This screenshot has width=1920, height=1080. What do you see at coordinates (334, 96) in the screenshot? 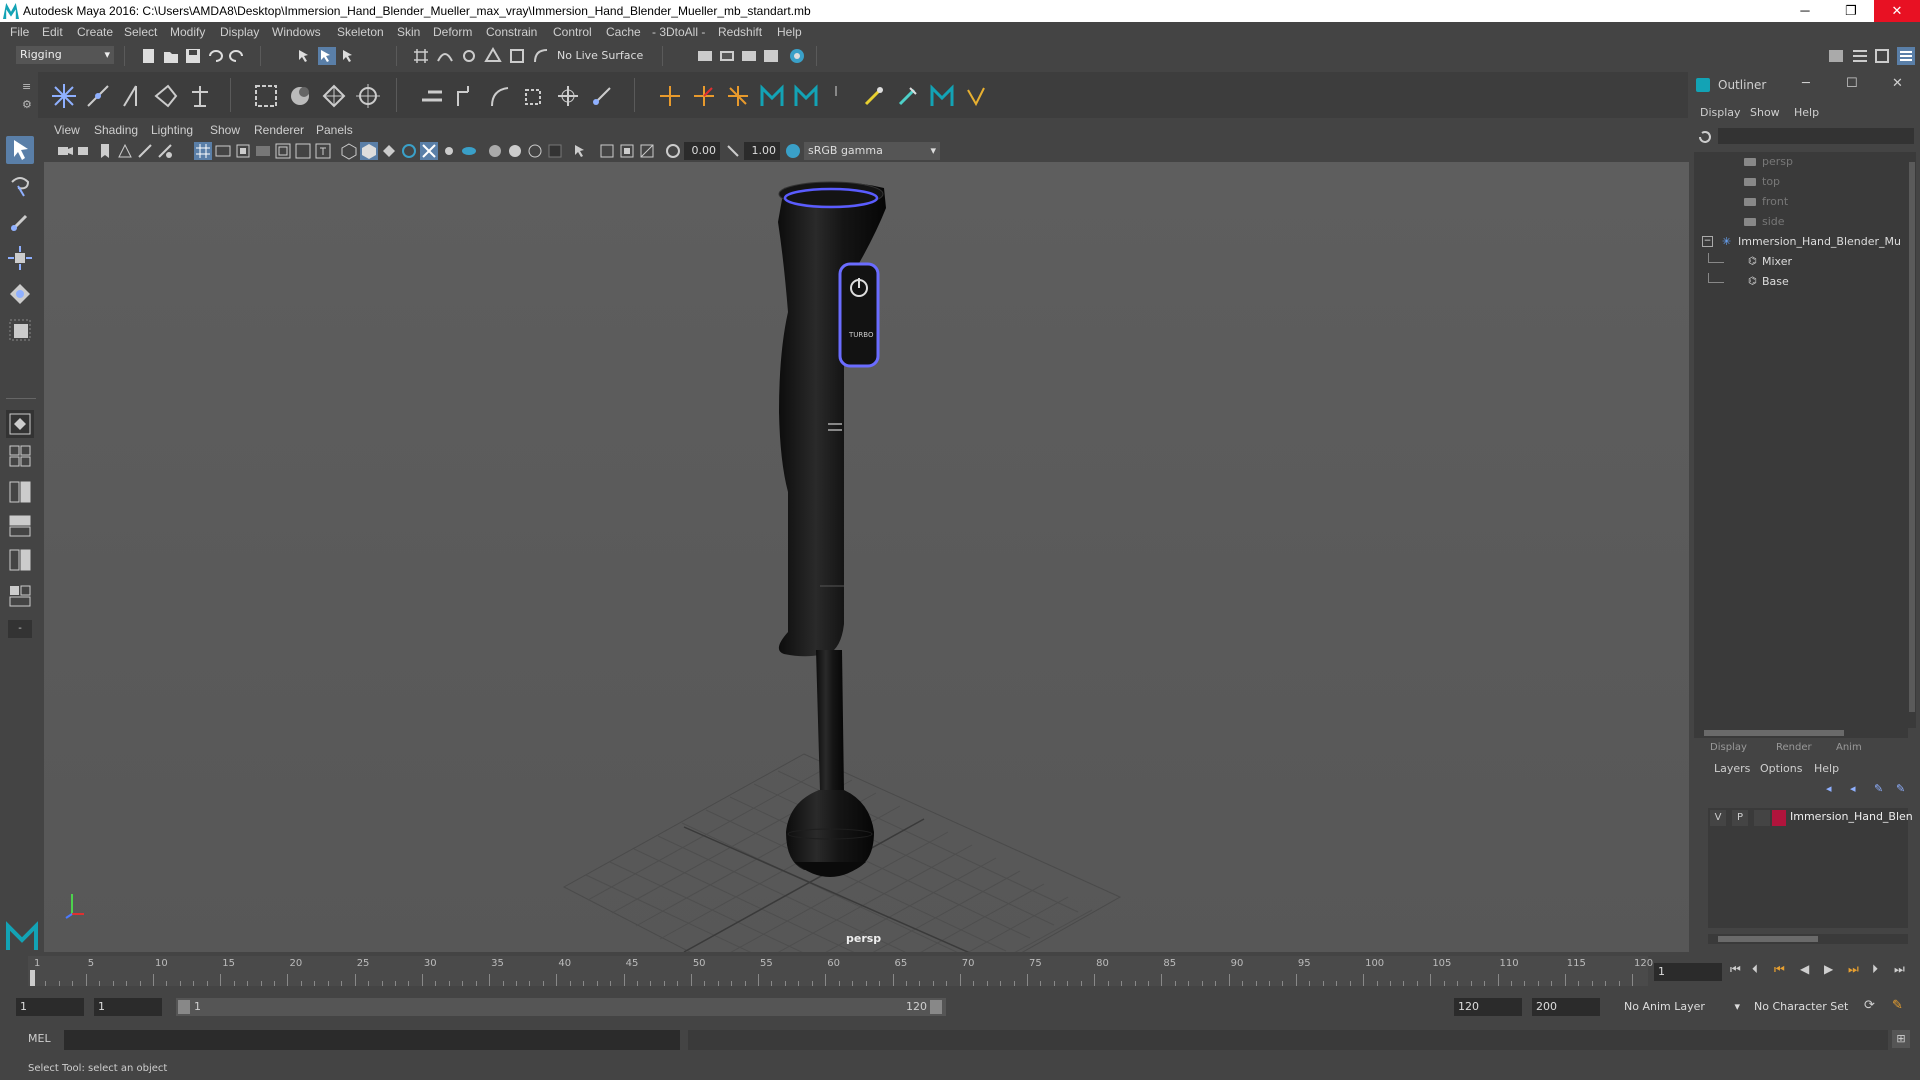
I see `paint-weights-icon` at bounding box center [334, 96].